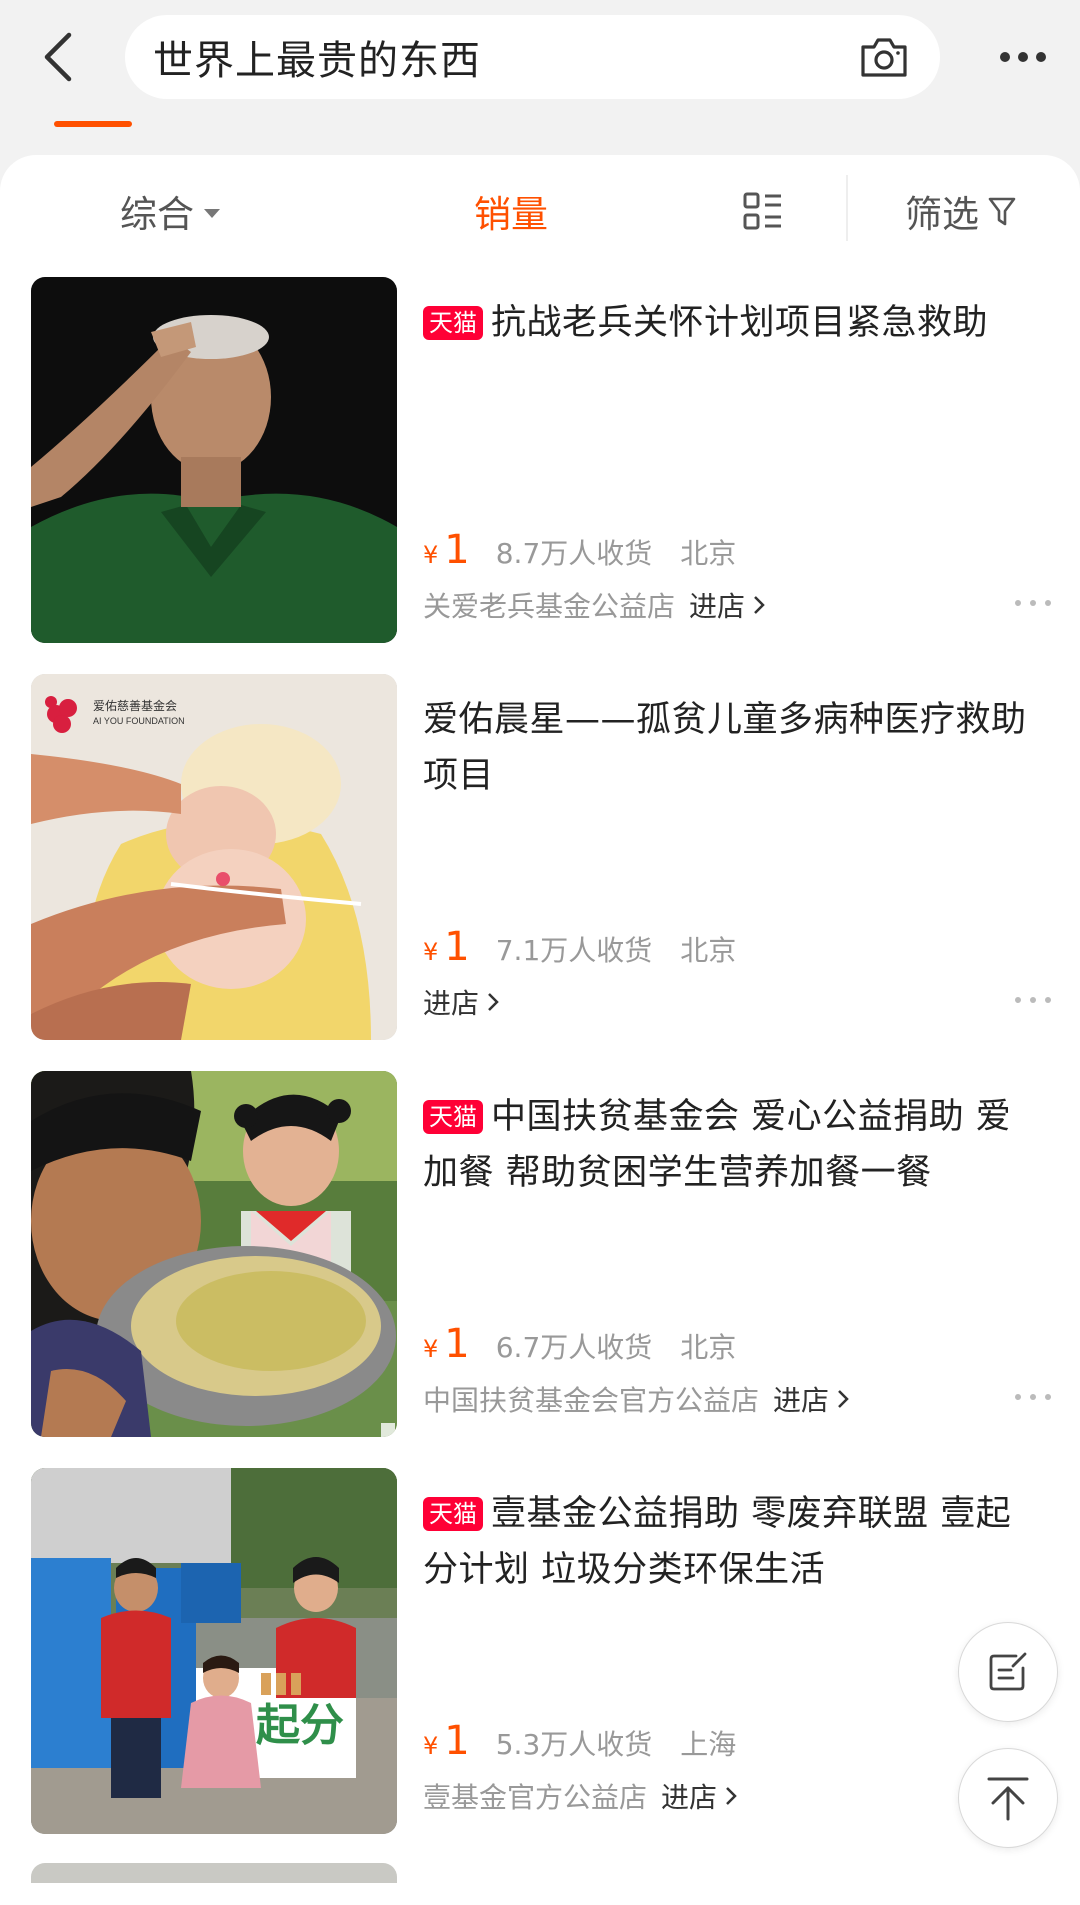 This screenshot has width=1080, height=1905. I want to click on top-bar: 世界上最贵的东西, so click(540, 80).